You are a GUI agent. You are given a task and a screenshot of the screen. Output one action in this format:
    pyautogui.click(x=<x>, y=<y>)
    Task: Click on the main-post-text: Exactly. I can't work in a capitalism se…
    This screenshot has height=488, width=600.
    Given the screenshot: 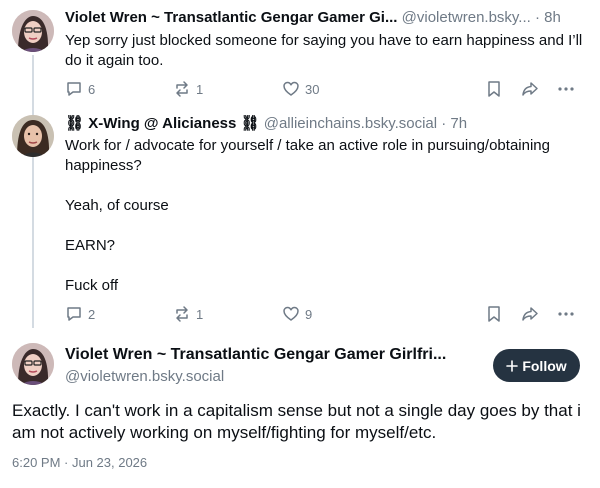 What is the action you would take?
    pyautogui.click(x=296, y=421)
    